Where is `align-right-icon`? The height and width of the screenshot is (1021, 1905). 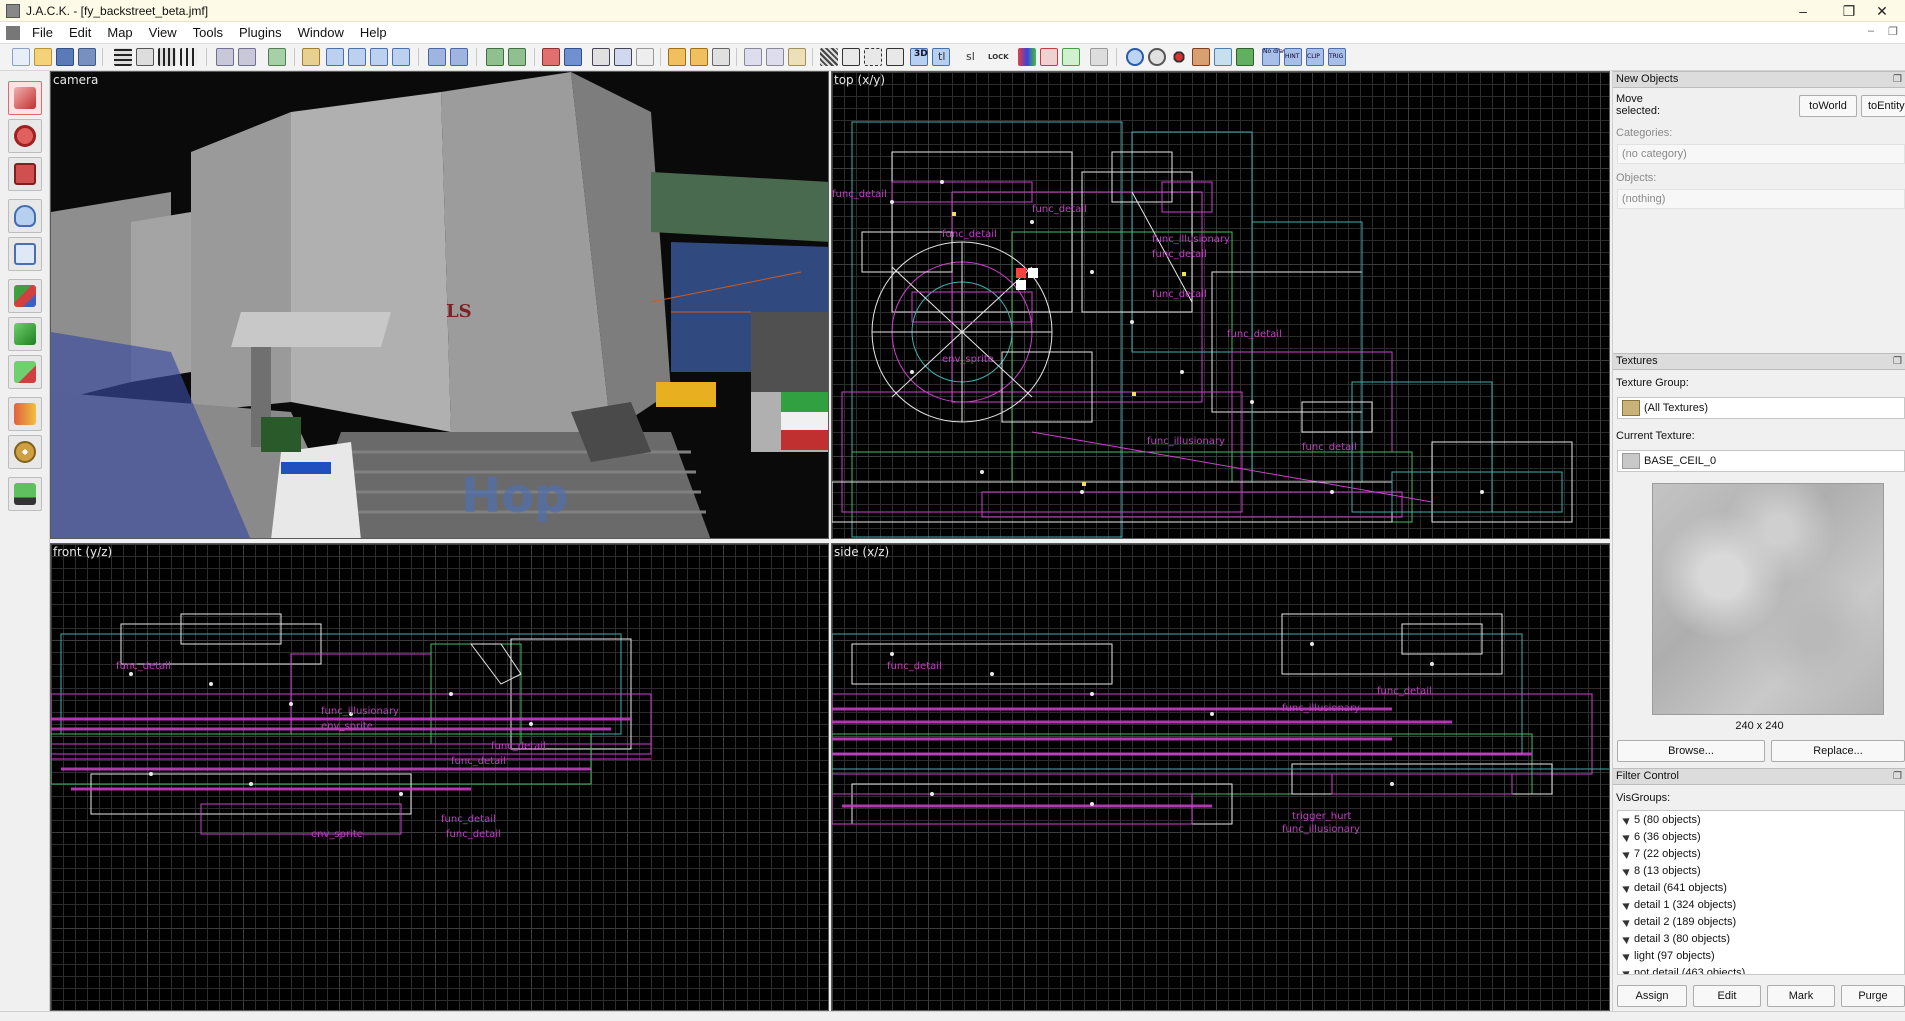 align-right-icon is located at coordinates (357, 57).